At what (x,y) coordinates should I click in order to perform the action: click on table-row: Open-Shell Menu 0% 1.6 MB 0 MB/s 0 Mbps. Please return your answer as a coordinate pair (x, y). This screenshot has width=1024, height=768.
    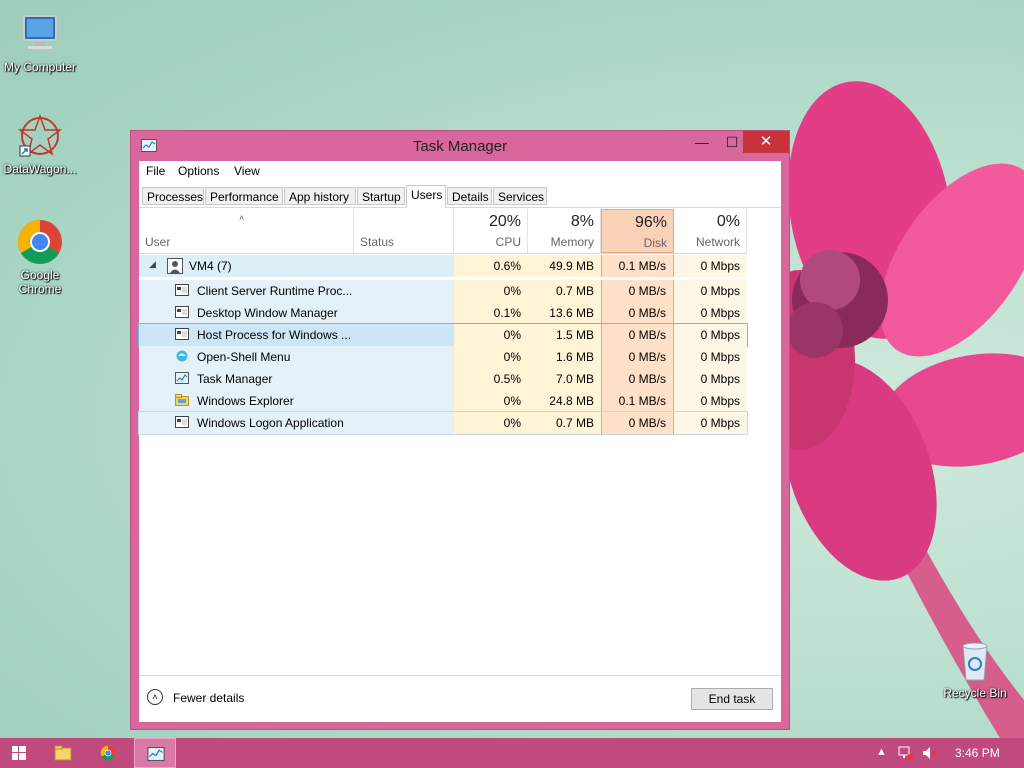
    Looking at the image, I should click on (443, 357).